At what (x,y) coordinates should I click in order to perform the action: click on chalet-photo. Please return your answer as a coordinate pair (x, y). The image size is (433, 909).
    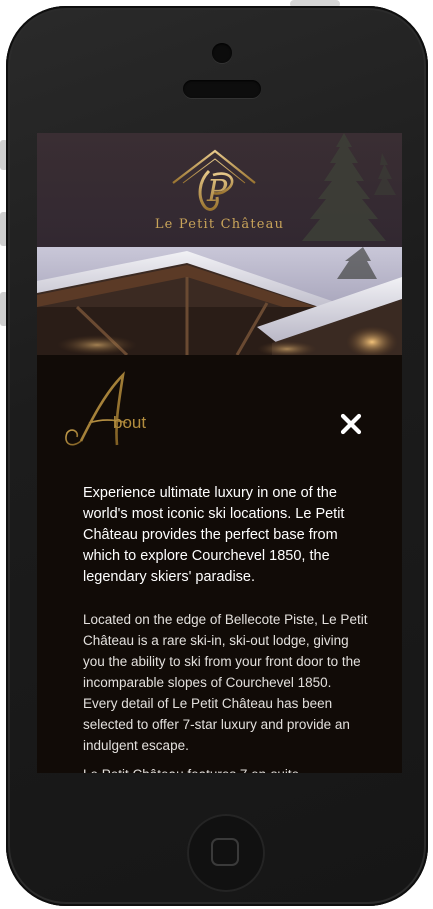
    Looking at the image, I should click on (219, 301).